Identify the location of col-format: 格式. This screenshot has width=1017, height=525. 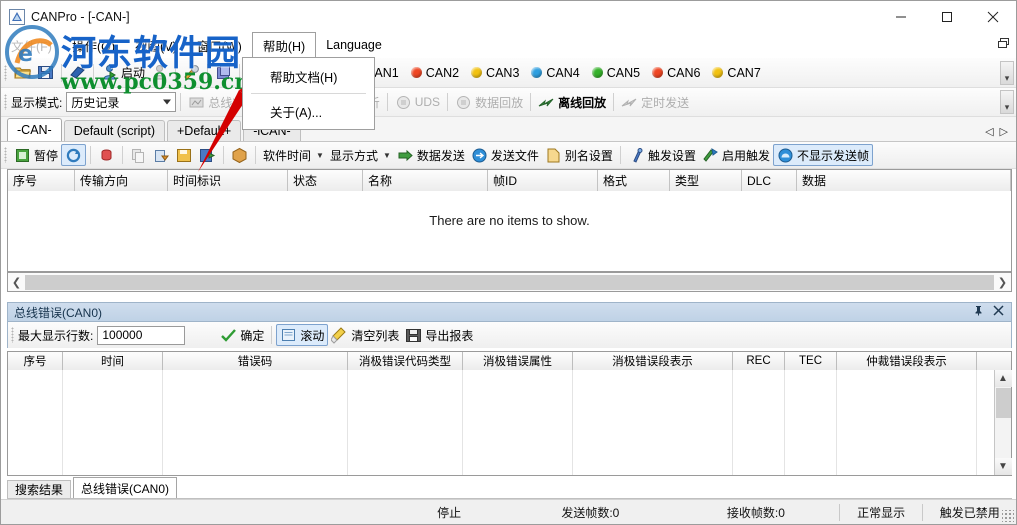
(634, 180).